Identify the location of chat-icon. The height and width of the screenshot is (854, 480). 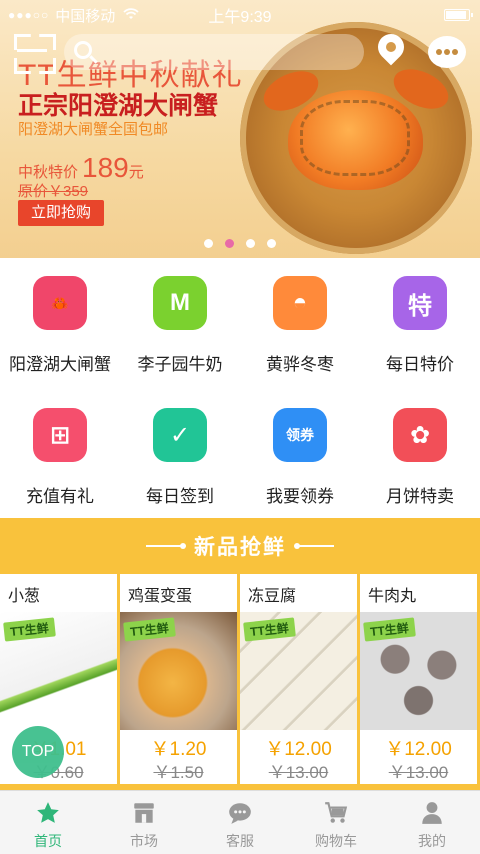
(240, 813).